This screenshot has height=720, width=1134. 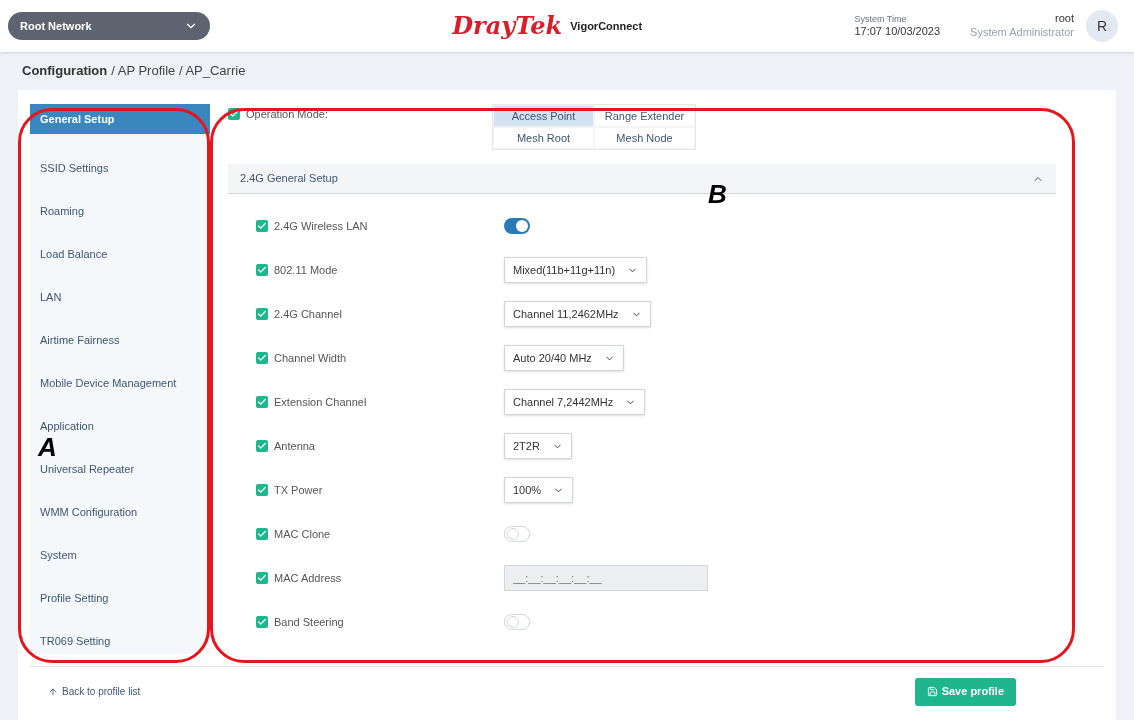 I want to click on setting-label: Band Steering, so click(x=309, y=622).